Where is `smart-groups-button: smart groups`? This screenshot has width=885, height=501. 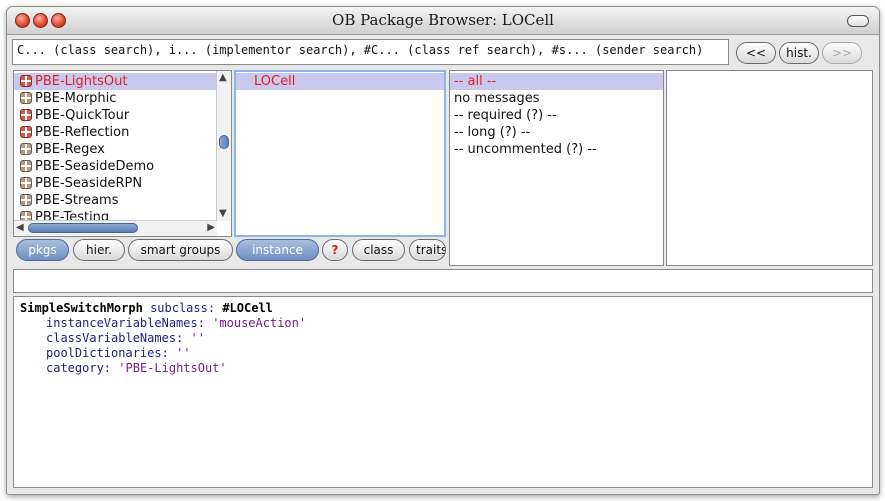 smart-groups-button: smart groups is located at coordinates (180, 250).